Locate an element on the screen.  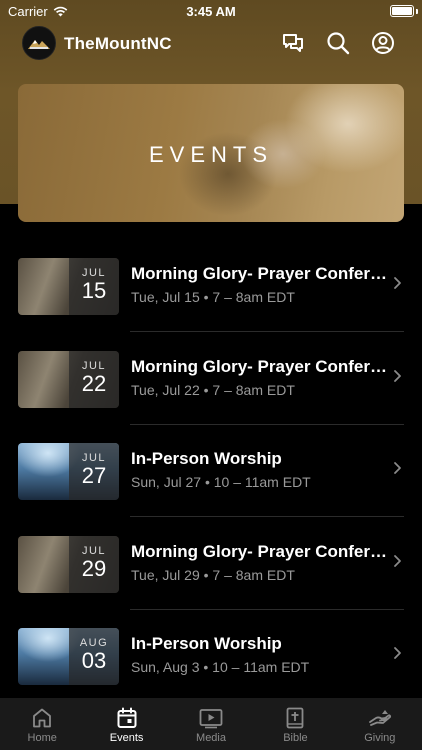
tab-label-media: Media is located at coordinates (211, 738).